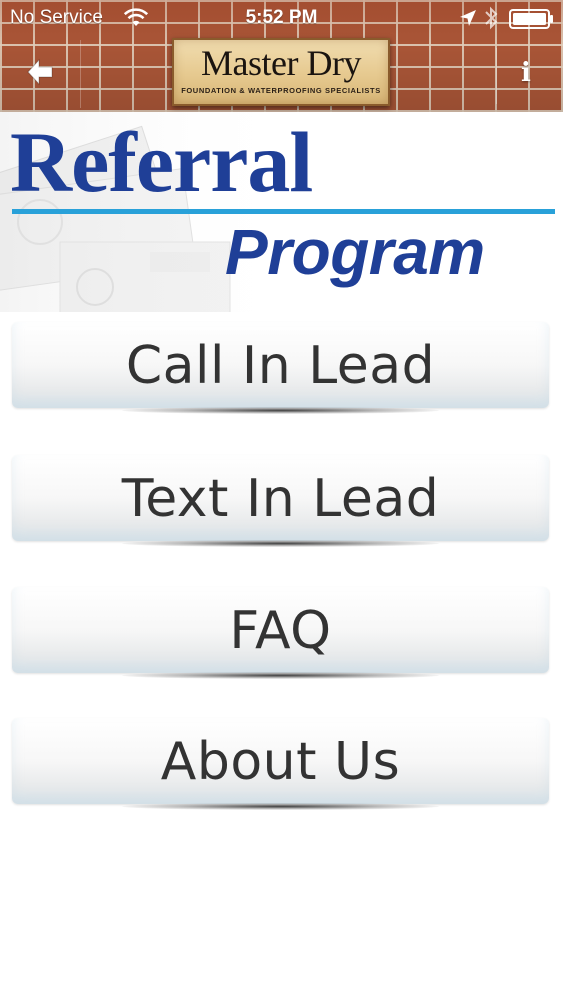 This screenshot has width=563, height=1000. What do you see at coordinates (468, 18) in the screenshot?
I see `location-arrow-icon` at bounding box center [468, 18].